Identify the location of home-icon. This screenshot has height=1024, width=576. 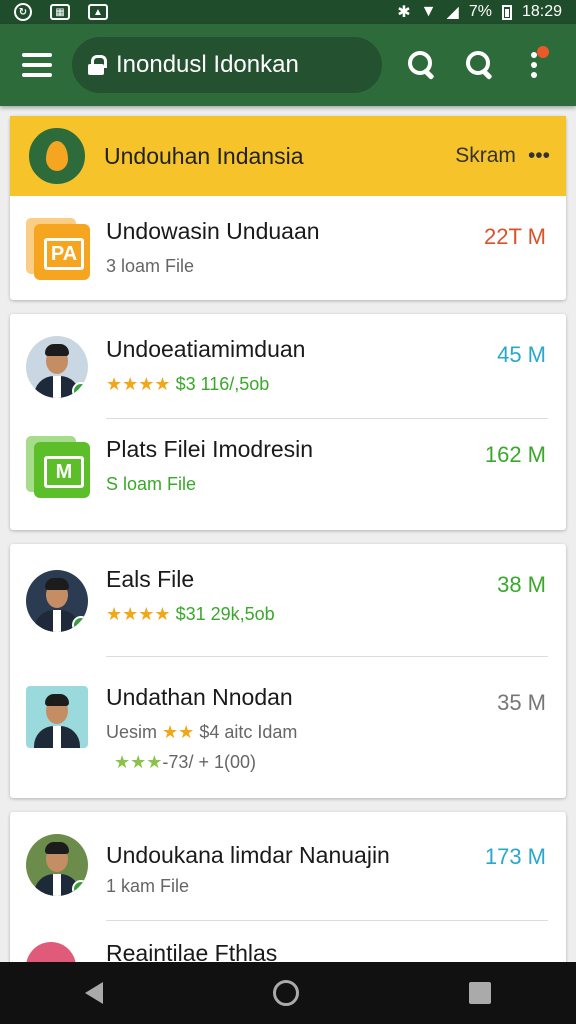
(286, 993).